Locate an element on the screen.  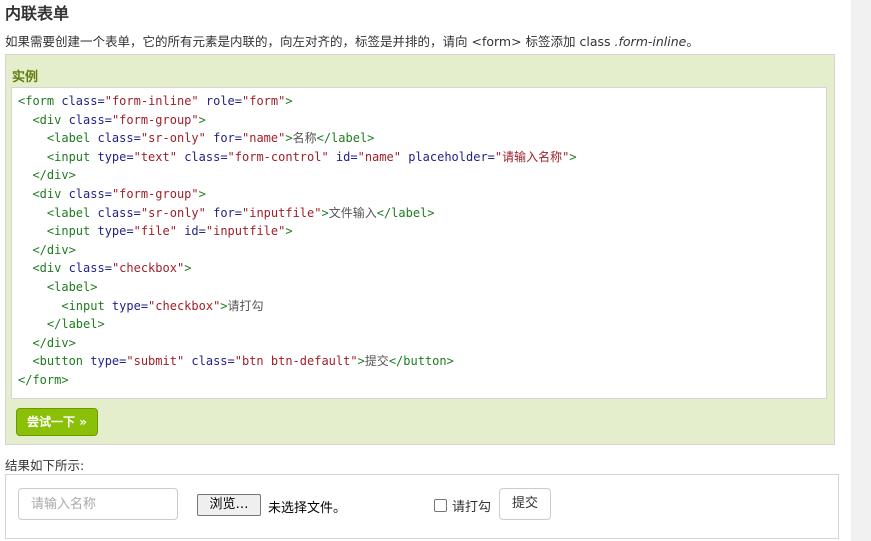
code-line: <label> is located at coordinates (58, 286).